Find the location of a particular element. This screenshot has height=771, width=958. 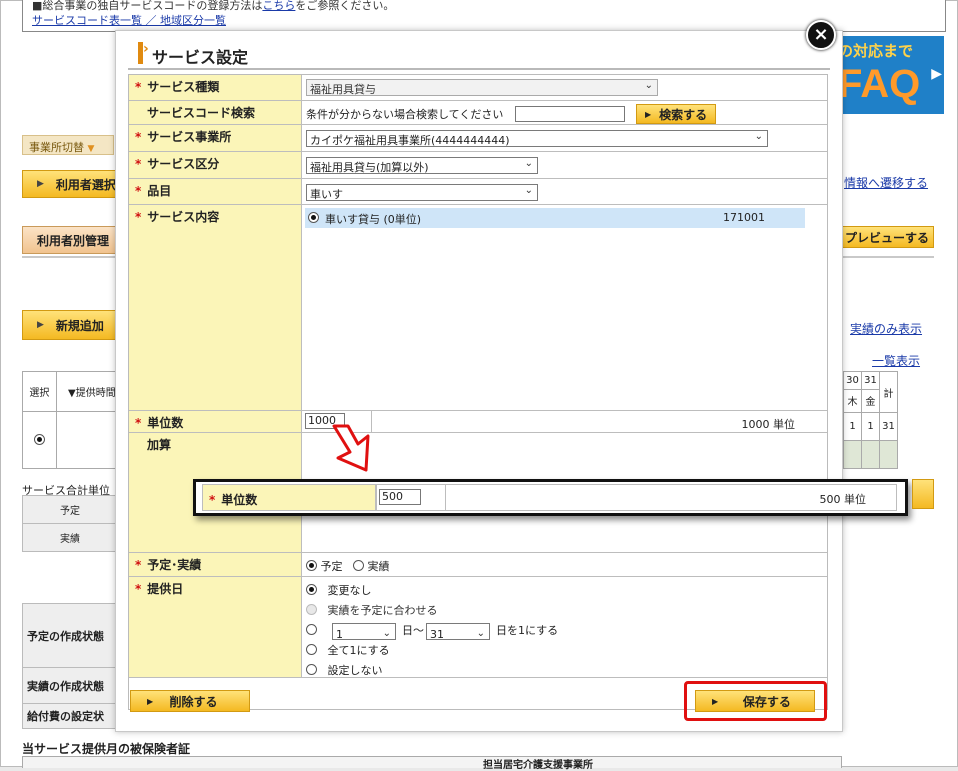

preview-button: プレビューする is located at coordinates (882, 237).